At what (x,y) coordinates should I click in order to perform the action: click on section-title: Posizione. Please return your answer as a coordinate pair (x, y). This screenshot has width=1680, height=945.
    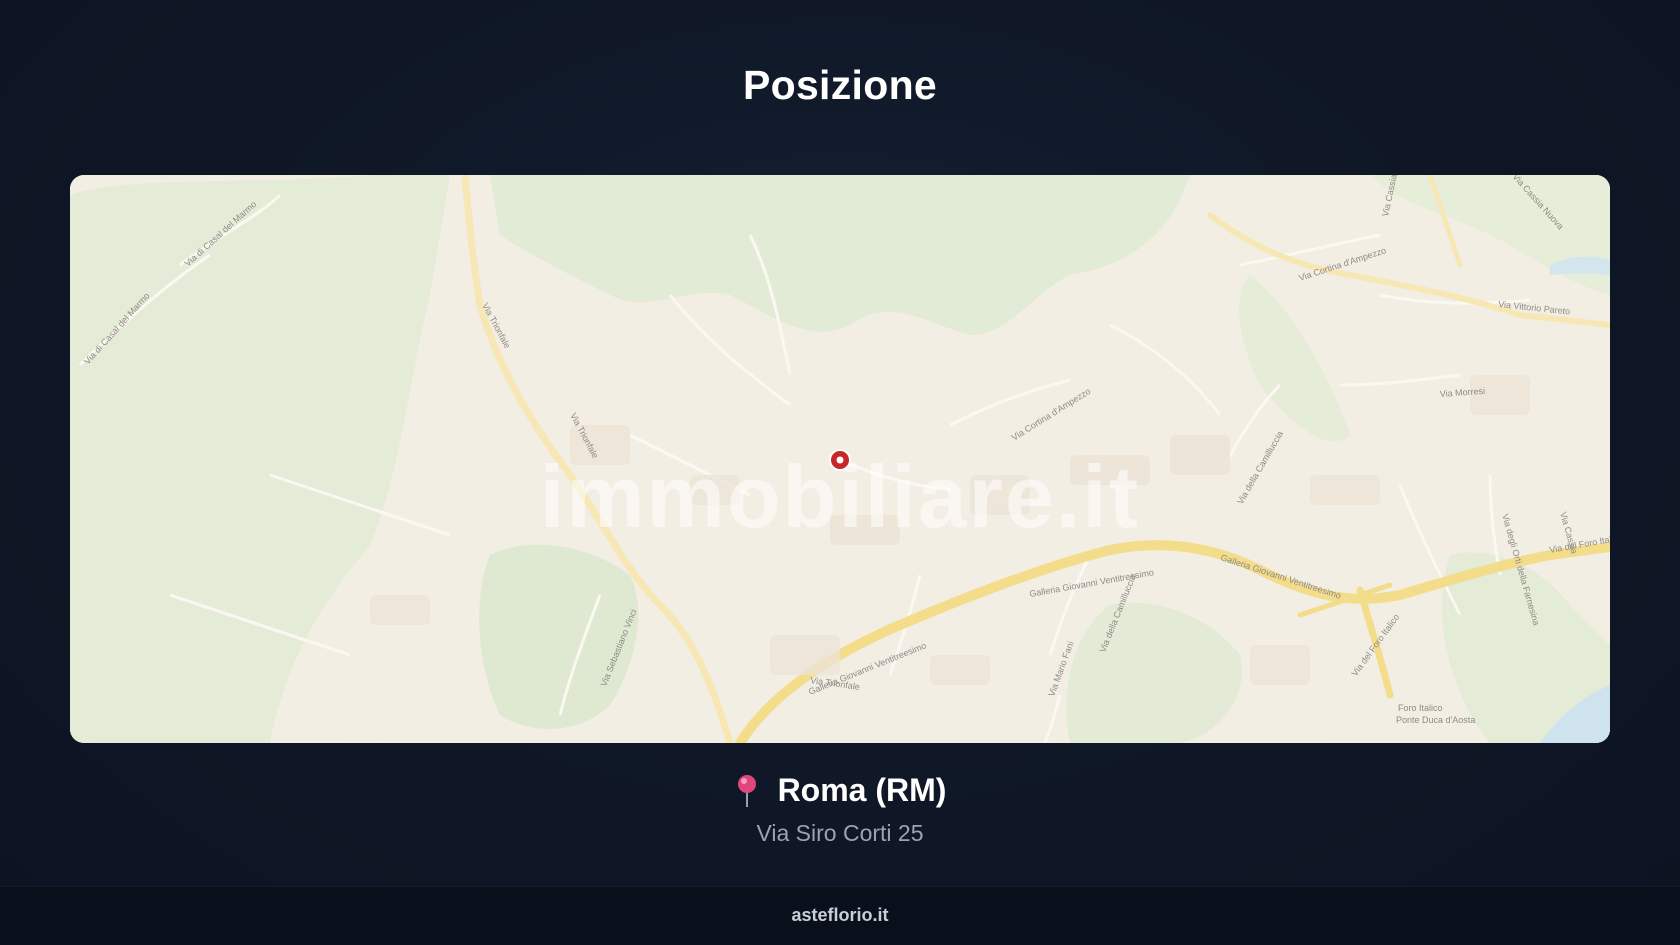
    Looking at the image, I should click on (840, 85).